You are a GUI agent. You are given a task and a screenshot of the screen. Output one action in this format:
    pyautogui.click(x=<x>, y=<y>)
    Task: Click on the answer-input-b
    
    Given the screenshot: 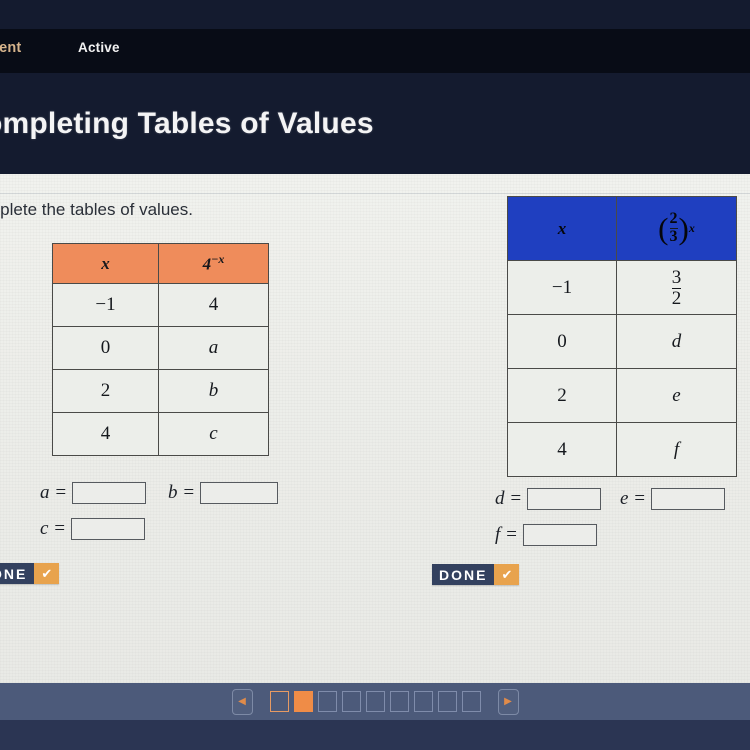 What is the action you would take?
    pyautogui.click(x=239, y=493)
    